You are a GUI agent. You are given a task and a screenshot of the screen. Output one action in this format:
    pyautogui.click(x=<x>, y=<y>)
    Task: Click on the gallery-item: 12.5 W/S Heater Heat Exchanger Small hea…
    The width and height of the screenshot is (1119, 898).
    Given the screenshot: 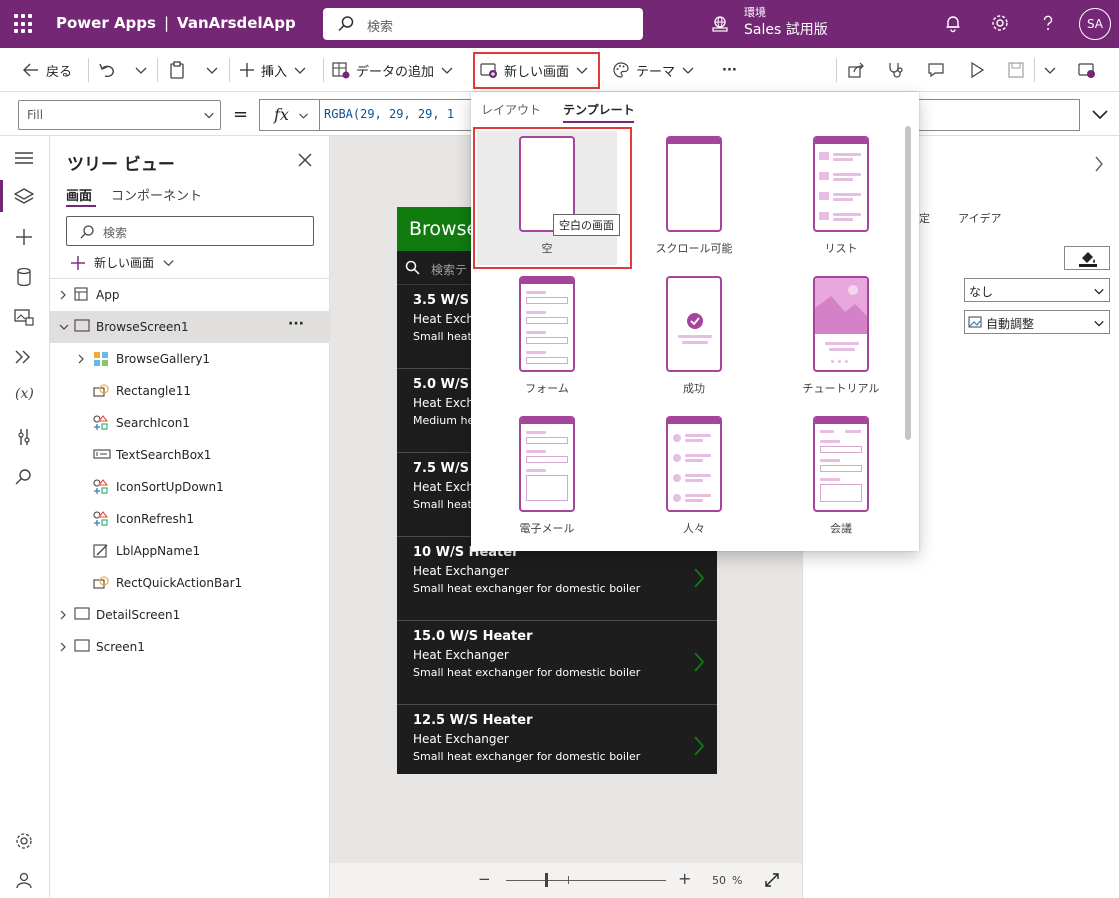 What is the action you would take?
    pyautogui.click(x=557, y=747)
    